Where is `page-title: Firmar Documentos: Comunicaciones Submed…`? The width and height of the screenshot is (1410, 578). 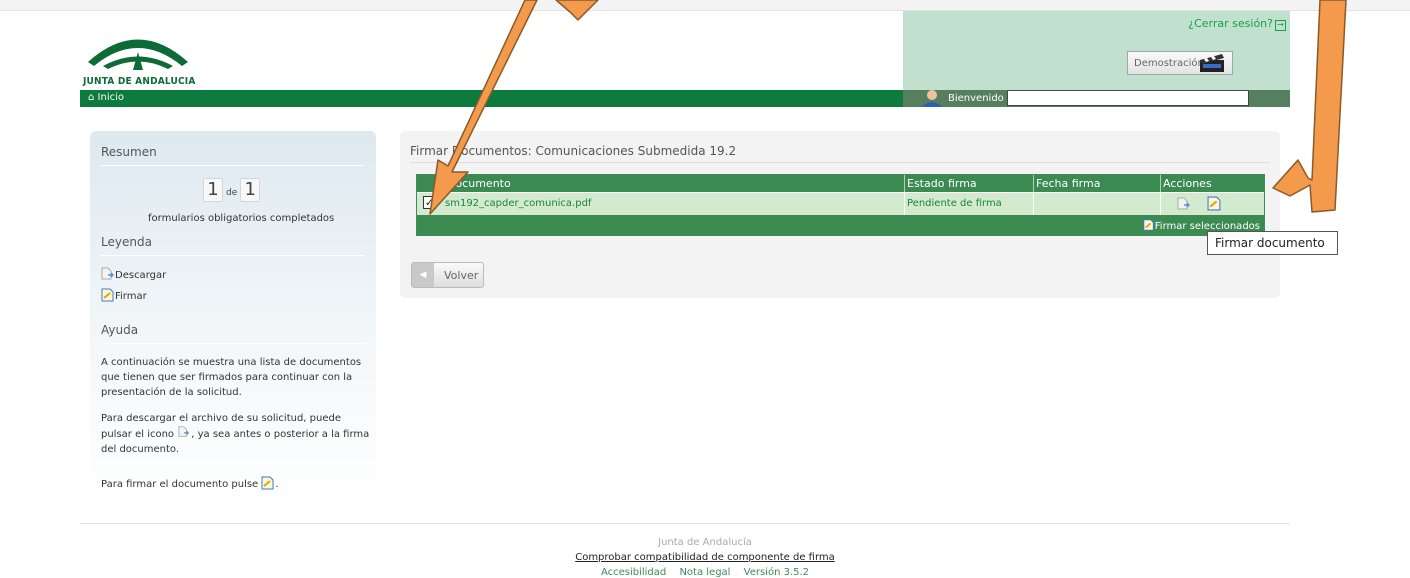
page-title: Firmar Documentos: Comunicaciones Submed… is located at coordinates (840, 153).